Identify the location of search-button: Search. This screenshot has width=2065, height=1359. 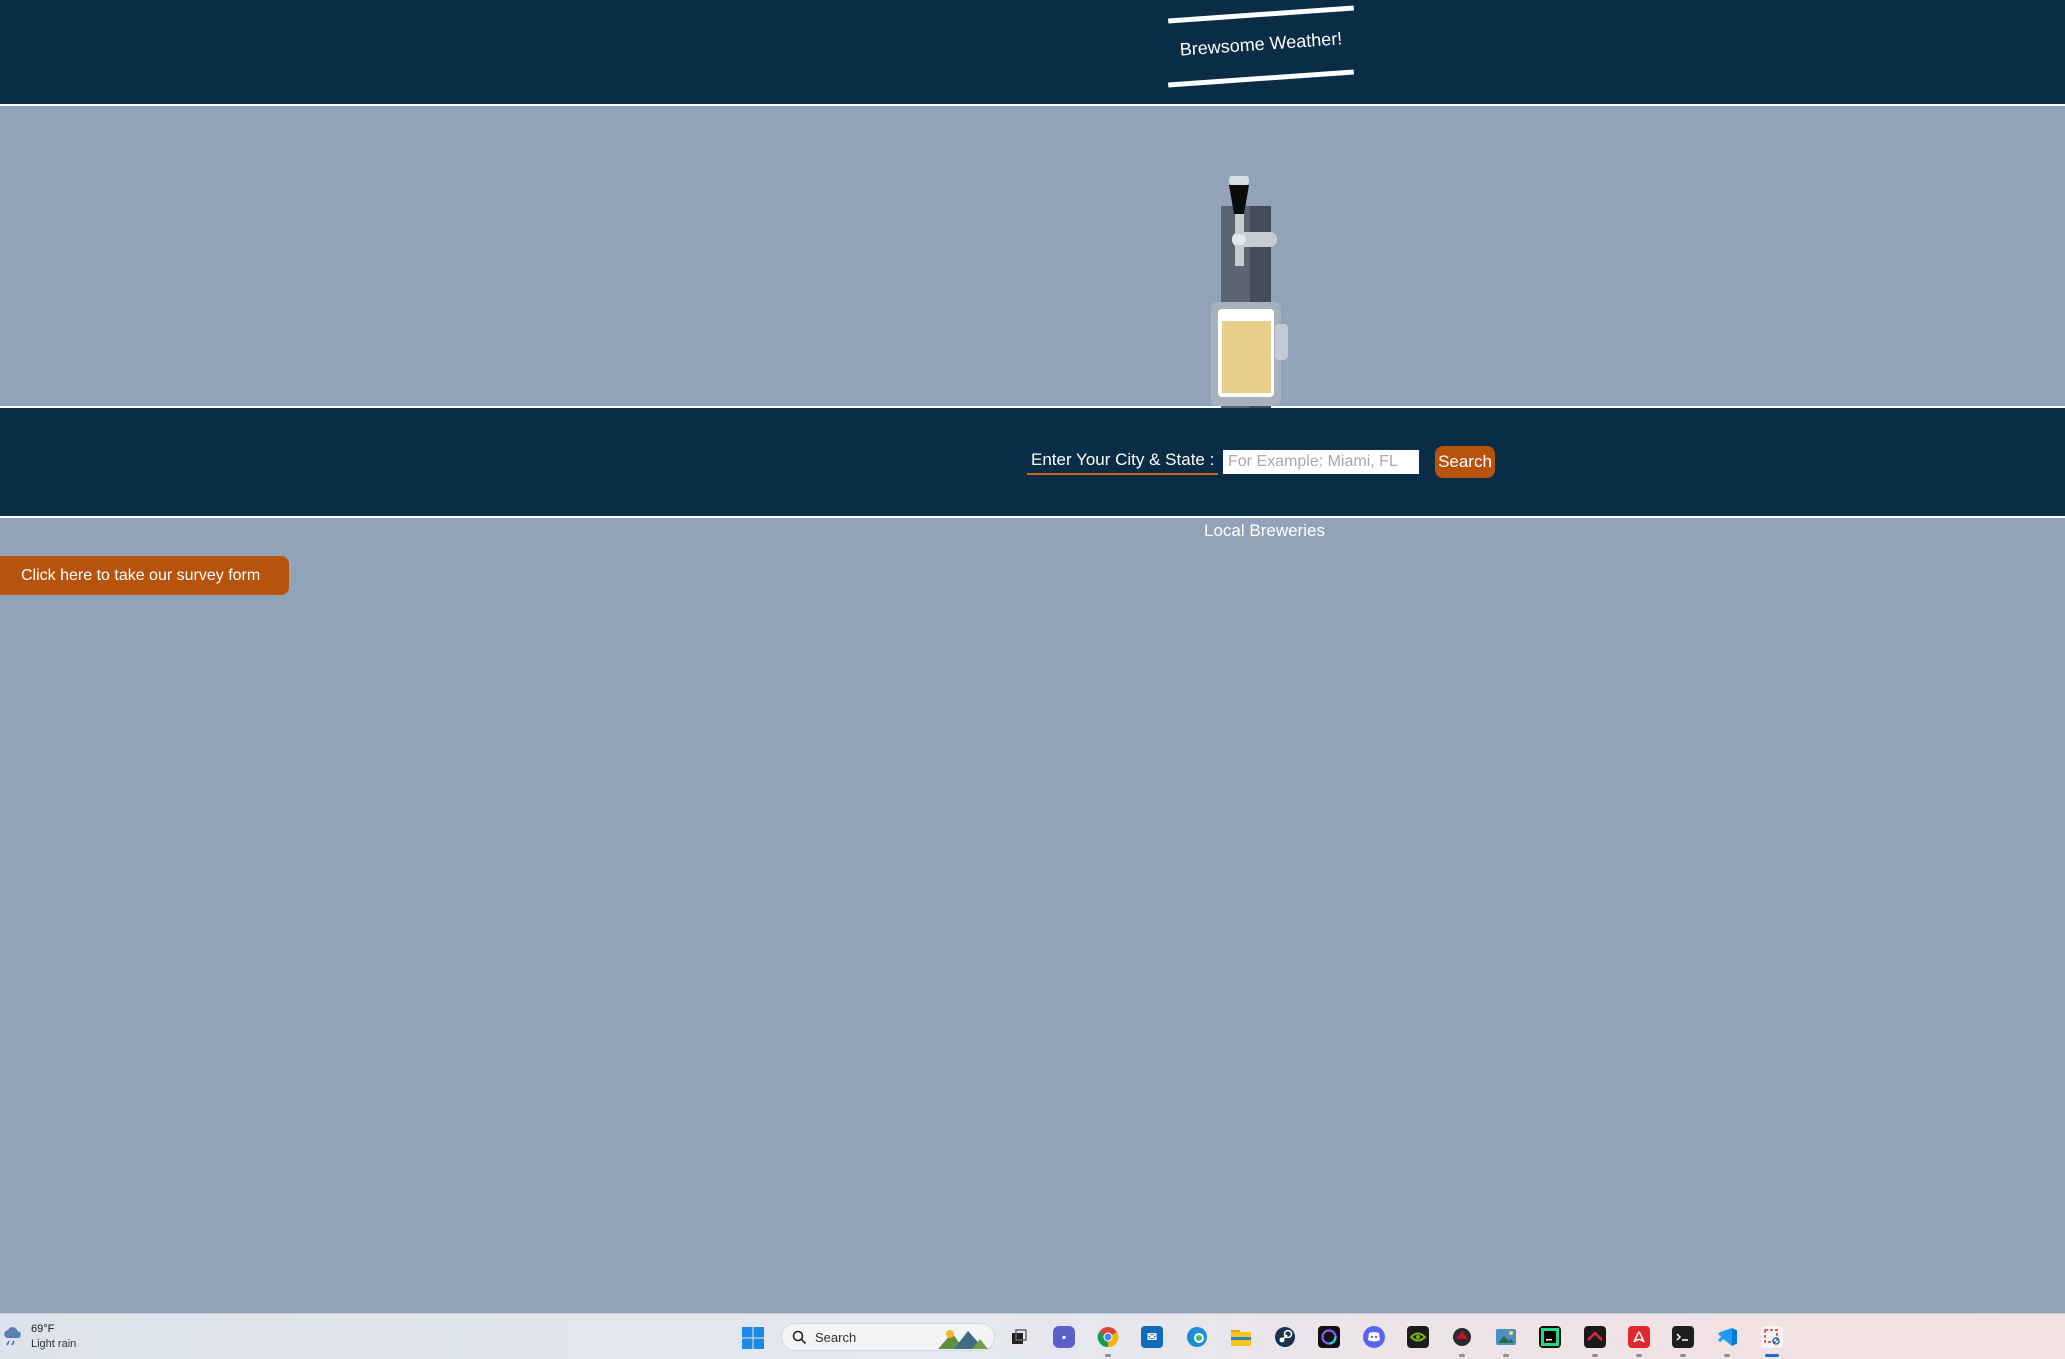
(1465, 462).